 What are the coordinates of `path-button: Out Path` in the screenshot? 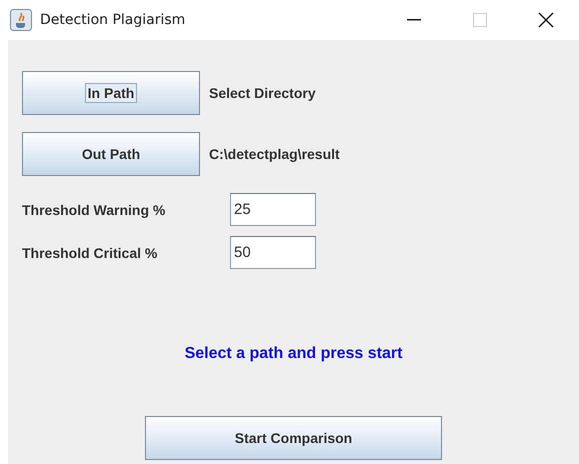 It's located at (111, 154).